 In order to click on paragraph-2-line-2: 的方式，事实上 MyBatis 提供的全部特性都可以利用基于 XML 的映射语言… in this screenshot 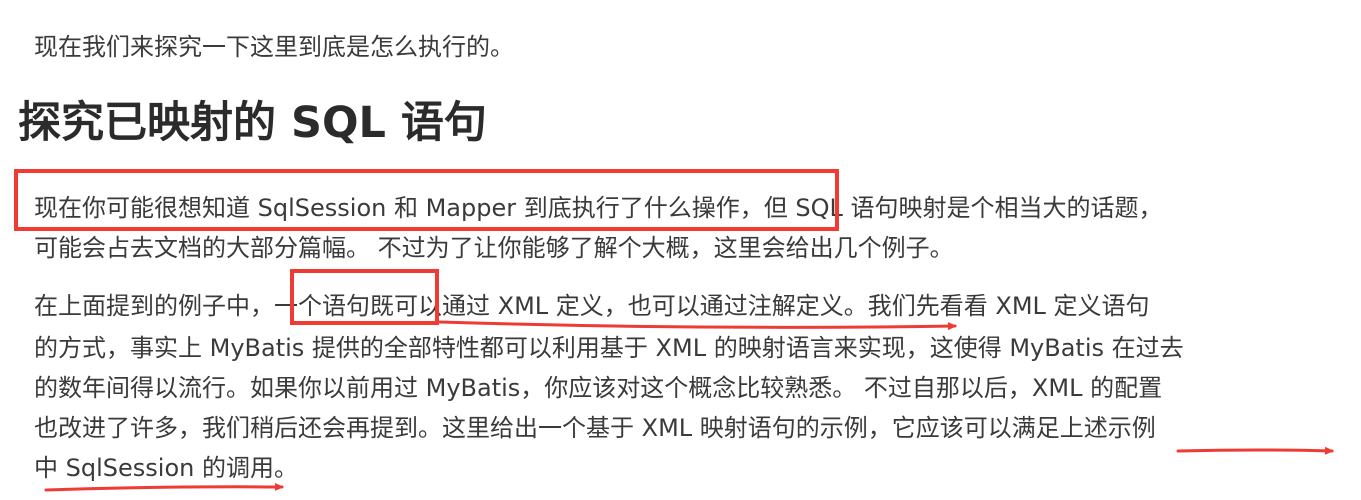, I will do `click(609, 348)`.